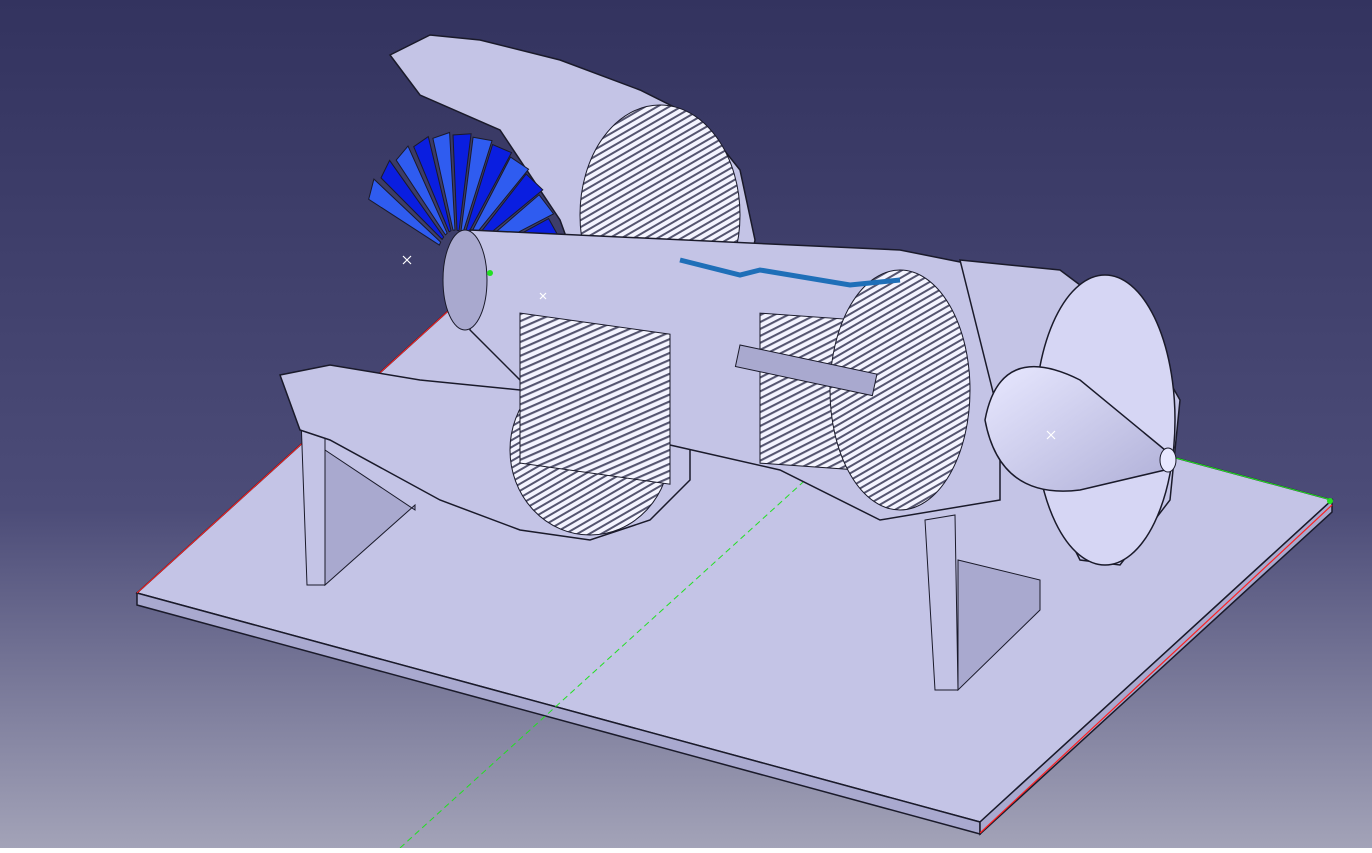  I want to click on spinner-hub, so click(465, 280).